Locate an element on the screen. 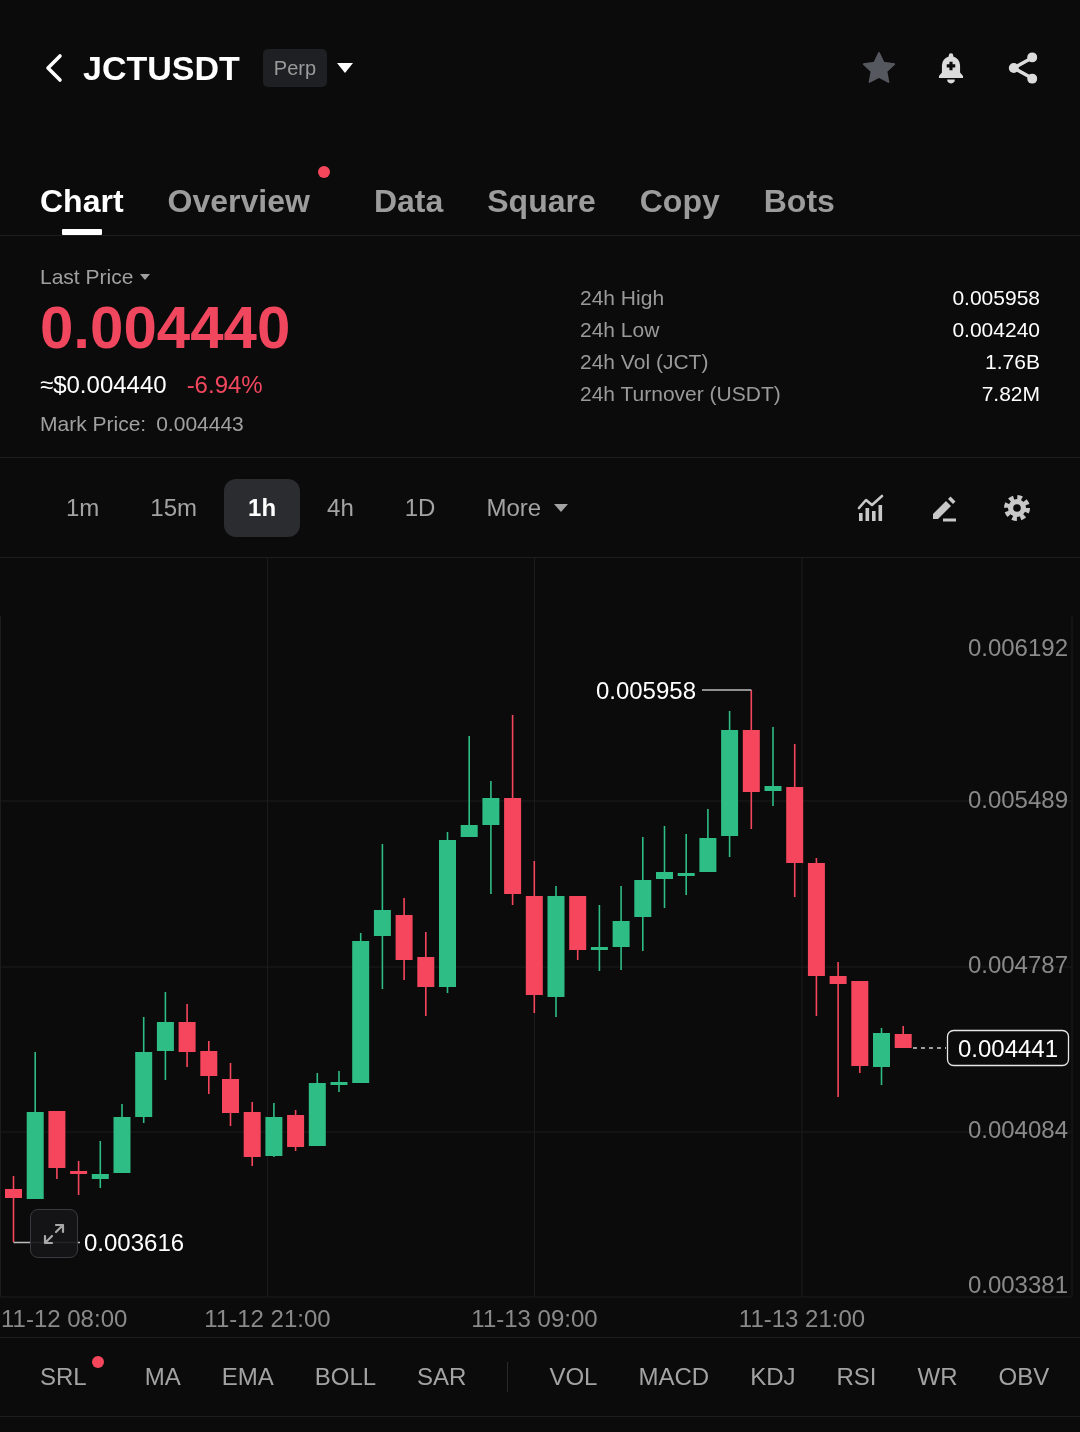 The width and height of the screenshot is (1080, 1432). stat-label: 24h Turnover (USDT) is located at coordinates (680, 394).